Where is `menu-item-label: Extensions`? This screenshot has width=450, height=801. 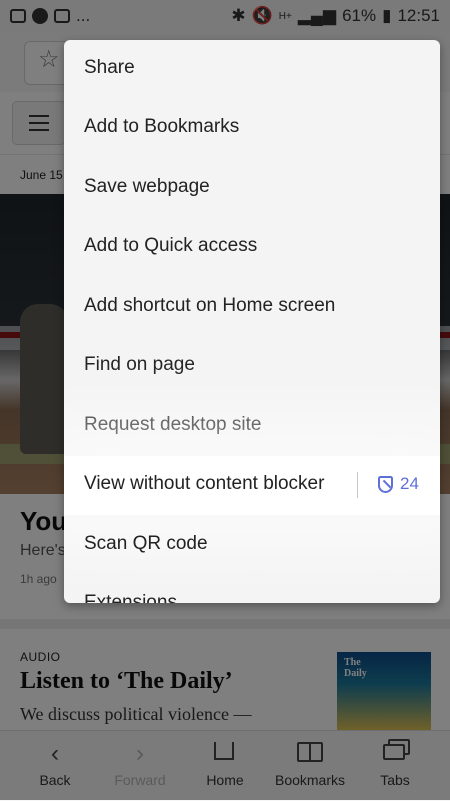
menu-item-label: Extensions is located at coordinates (130, 597).